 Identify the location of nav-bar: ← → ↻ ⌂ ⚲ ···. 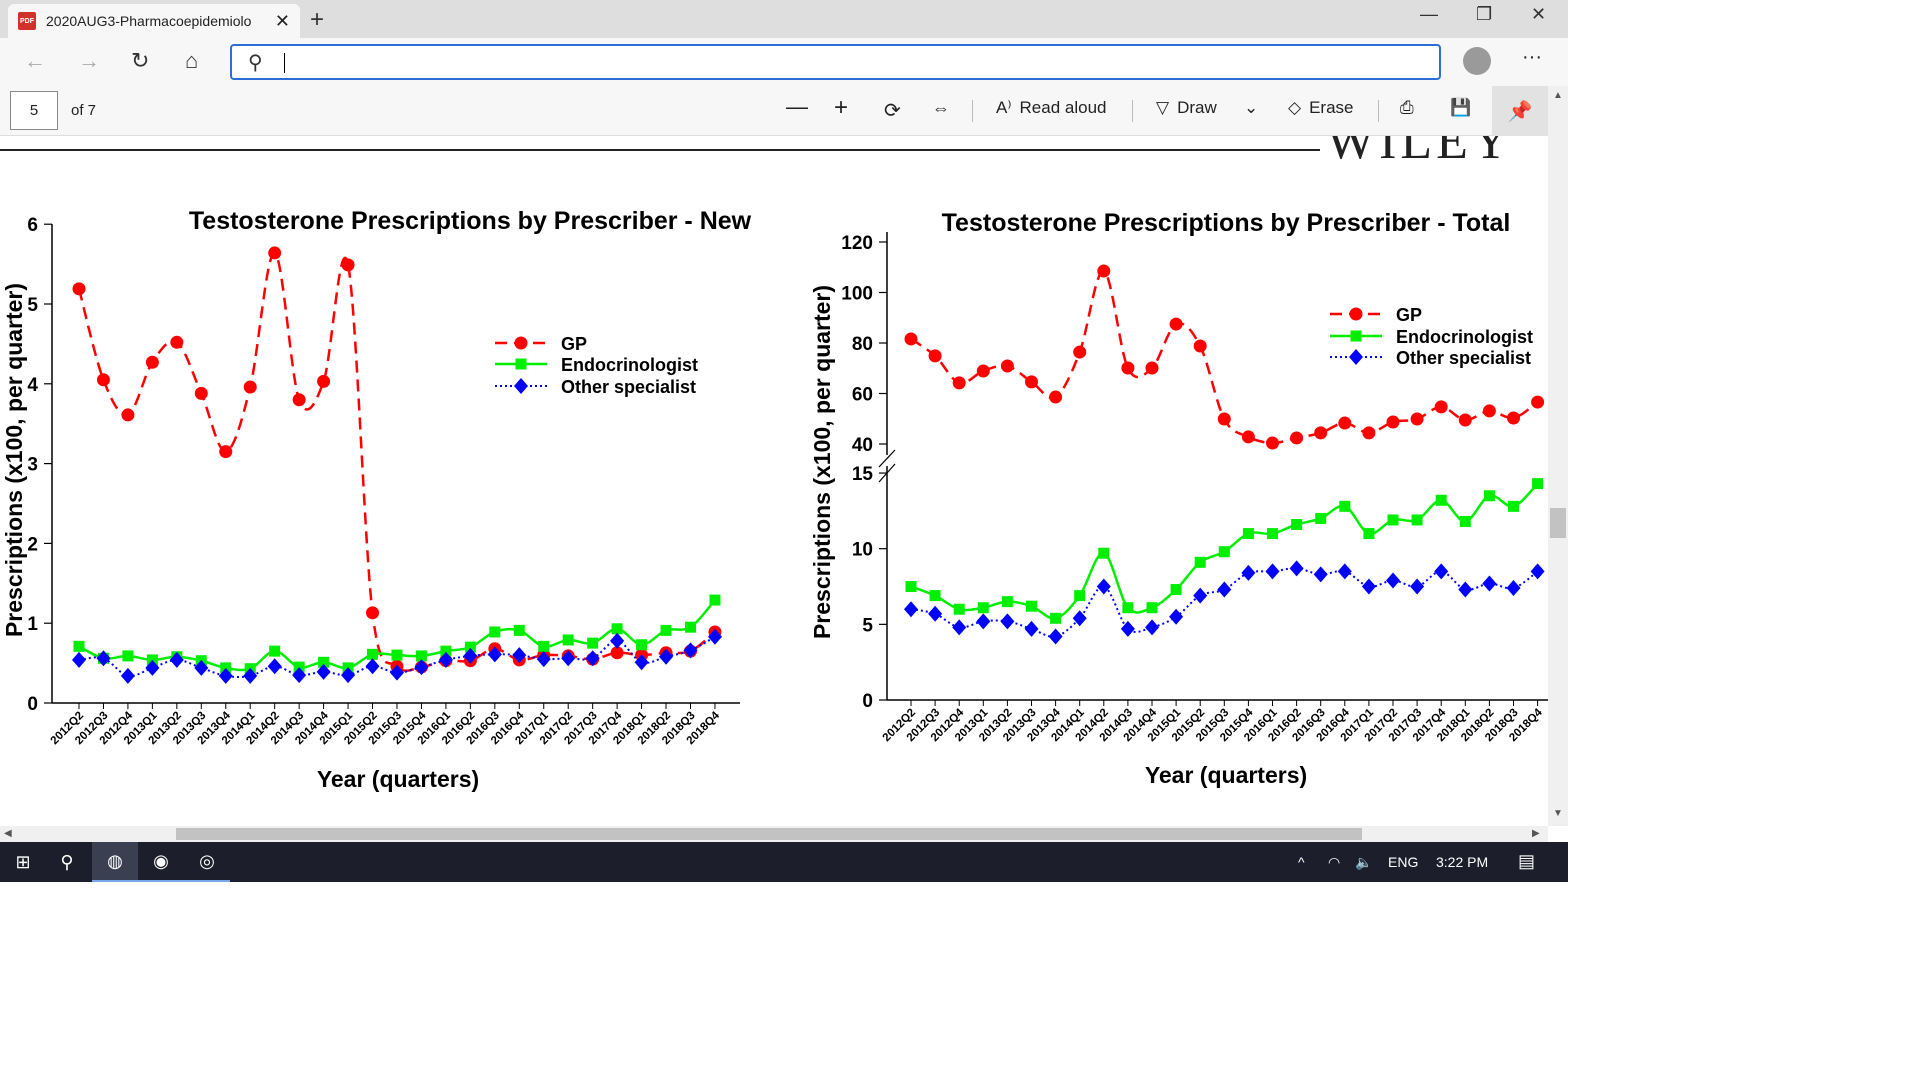
(784, 62).